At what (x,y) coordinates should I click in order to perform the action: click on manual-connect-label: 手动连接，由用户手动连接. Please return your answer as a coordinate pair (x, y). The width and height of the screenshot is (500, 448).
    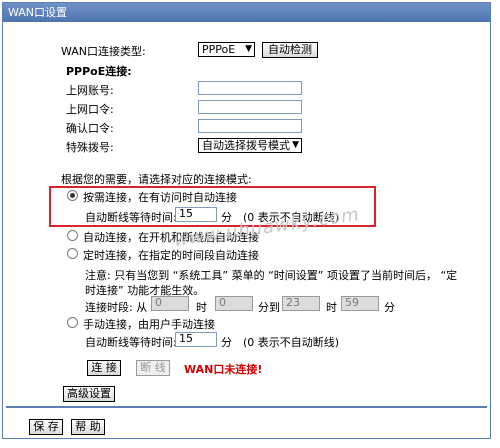
    Looking at the image, I should click on (149, 324).